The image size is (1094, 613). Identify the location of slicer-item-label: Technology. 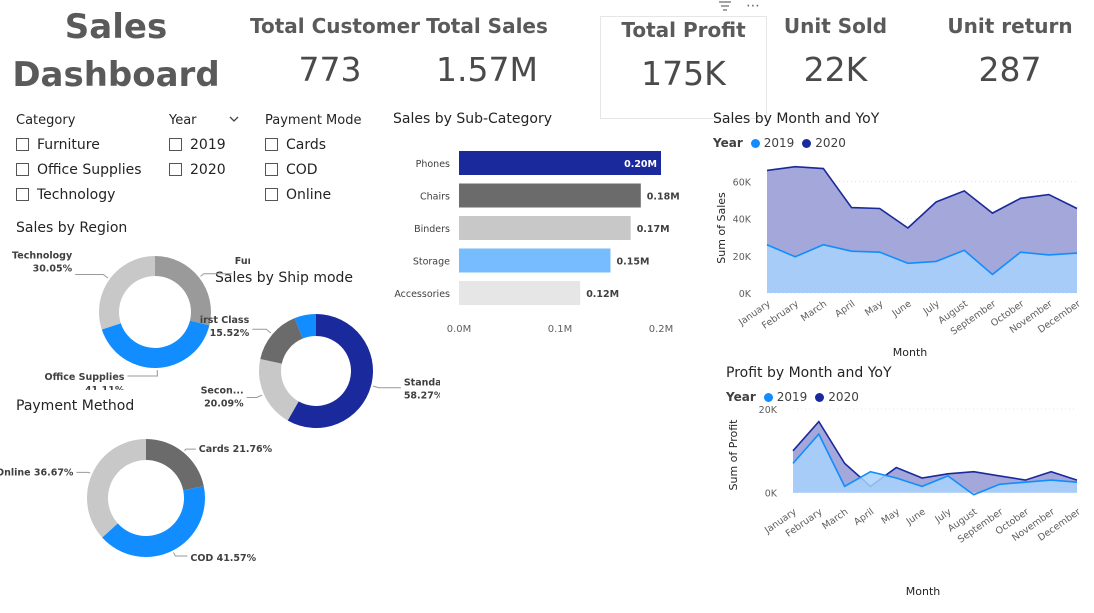
(76, 194).